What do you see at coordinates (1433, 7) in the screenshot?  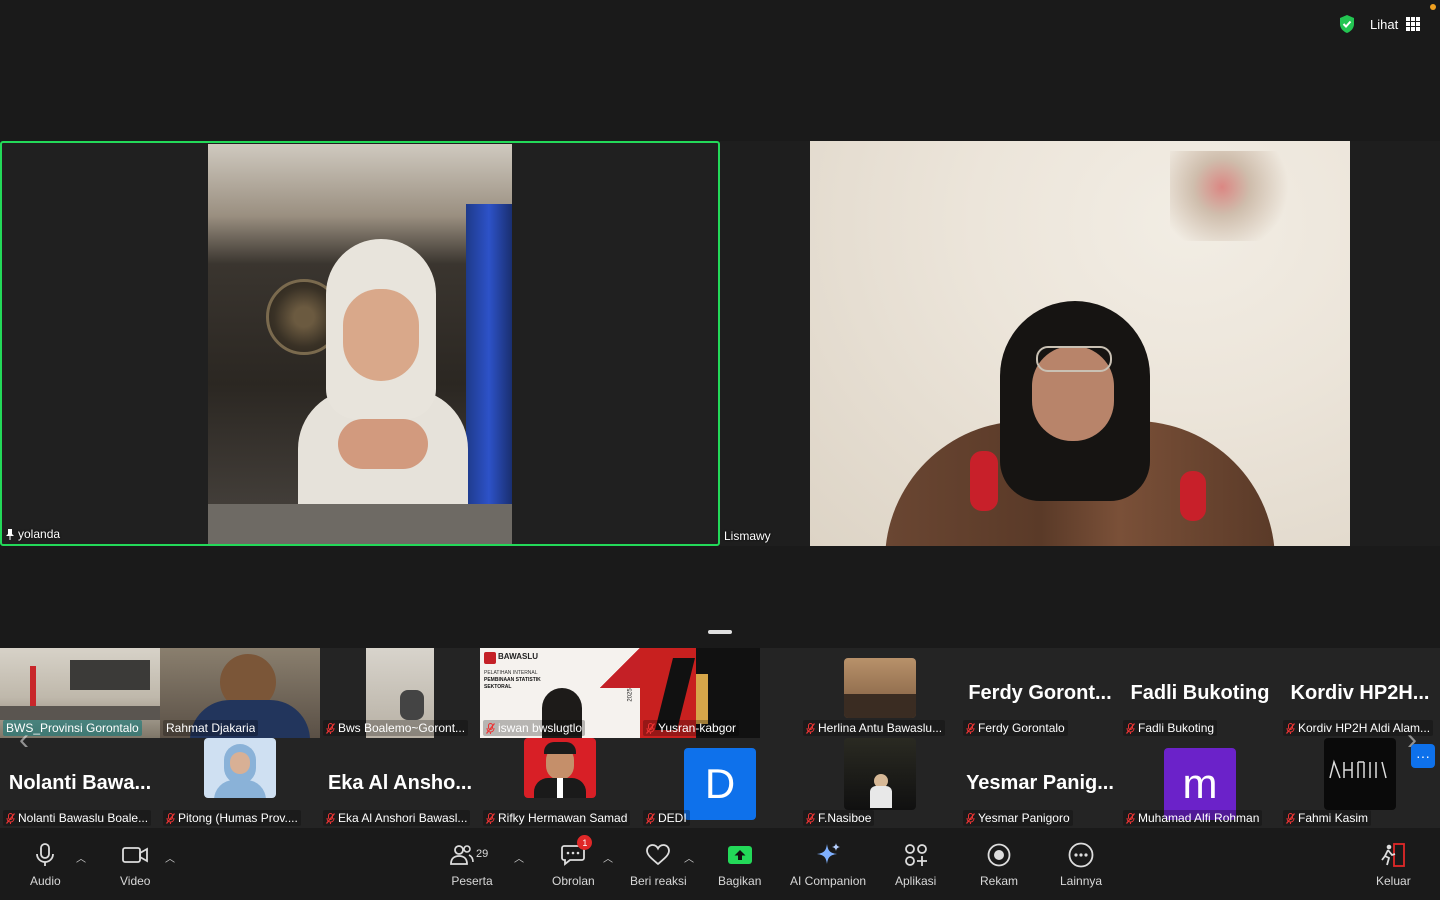 I see `notification-dot` at bounding box center [1433, 7].